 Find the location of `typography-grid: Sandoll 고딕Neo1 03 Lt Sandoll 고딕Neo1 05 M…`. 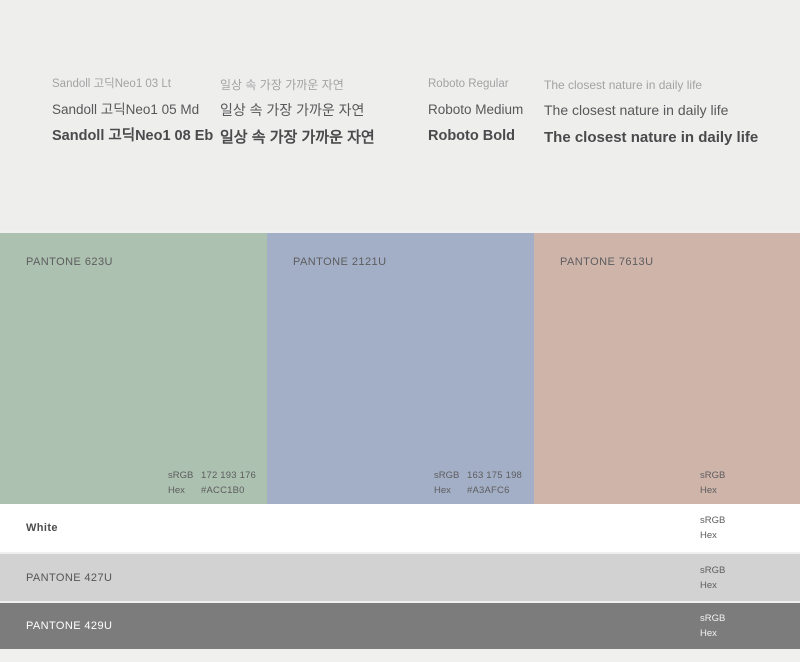

typography-grid: Sandoll 고딕Neo1 03 Lt Sandoll 고딕Neo1 05 M… is located at coordinates (423, 111).